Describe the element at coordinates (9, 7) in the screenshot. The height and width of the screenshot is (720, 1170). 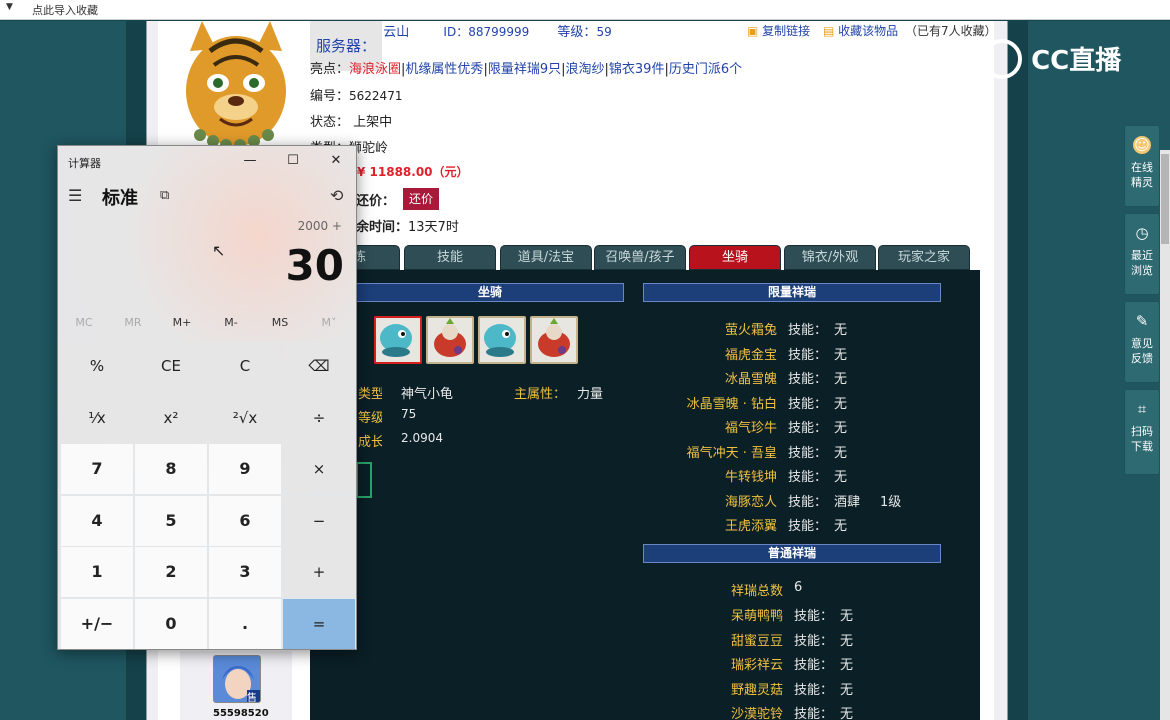
I see `chevron-down-icon: ▼` at that location.